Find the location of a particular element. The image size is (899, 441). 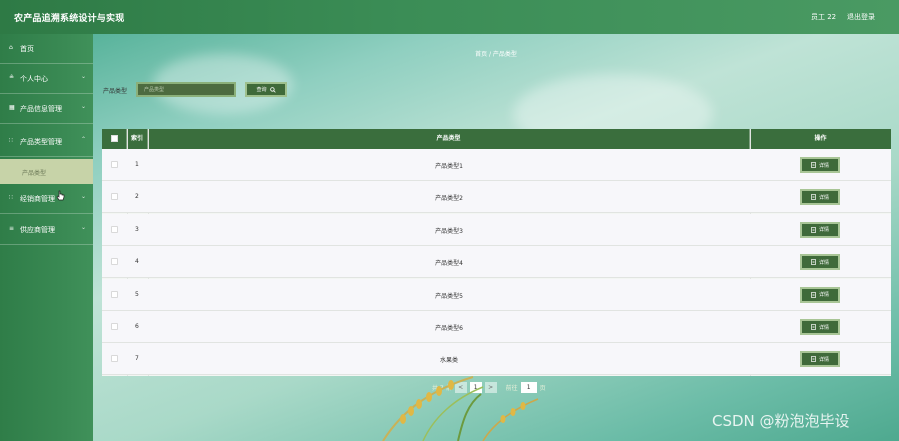

sidebar-item-label: 个人中心 is located at coordinates (34, 79).